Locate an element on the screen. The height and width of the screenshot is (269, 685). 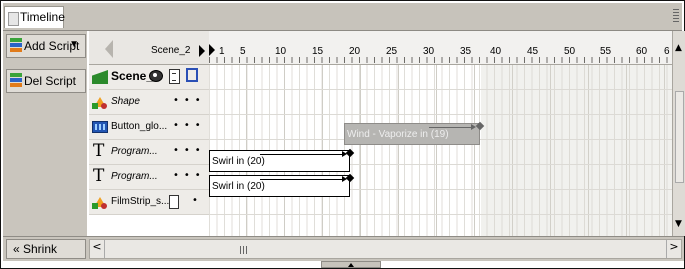
del-script-button: Del Script is located at coordinates (46, 81).